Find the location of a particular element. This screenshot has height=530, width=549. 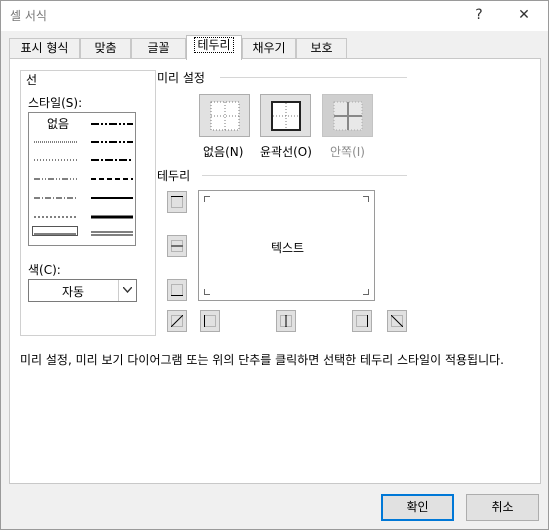

line-group-label: 선 is located at coordinates (32, 79).